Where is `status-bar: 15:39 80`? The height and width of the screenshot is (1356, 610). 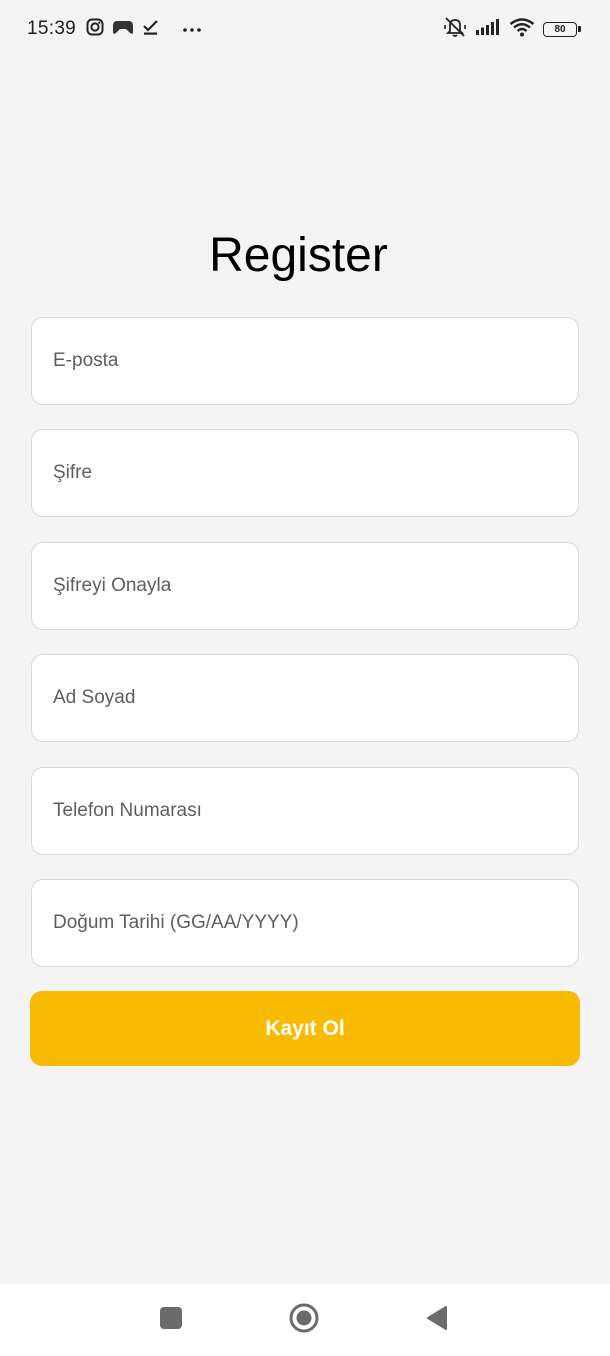
status-bar: 15:39 80 is located at coordinates (305, 29).